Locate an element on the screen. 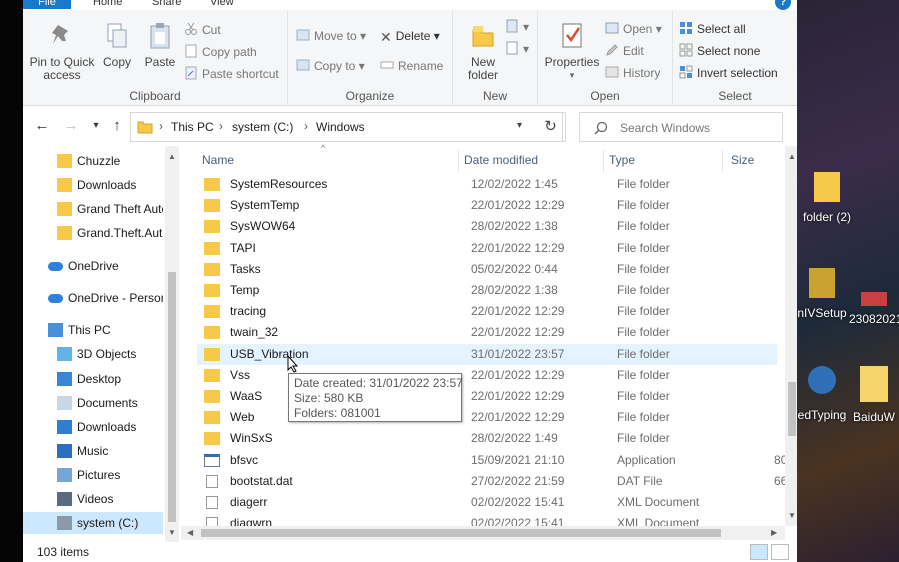  file-name: WinSxS is located at coordinates (251, 438).